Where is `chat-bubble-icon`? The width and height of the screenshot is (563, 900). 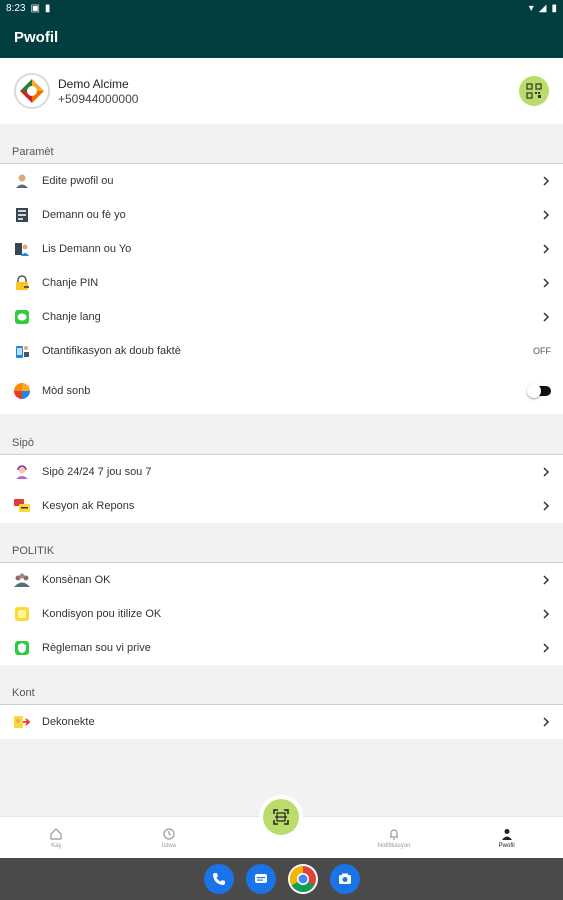
chat-bubble-icon is located at coordinates (22, 317).